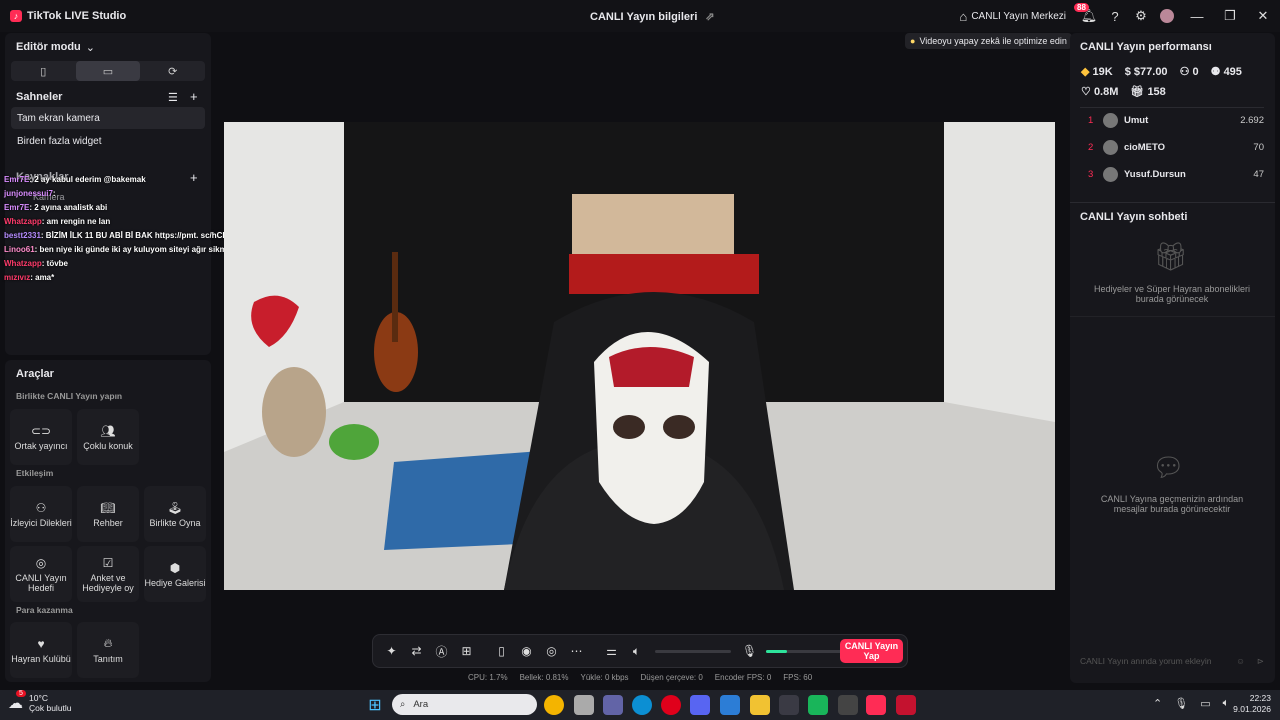  What do you see at coordinates (108, 118) in the screenshot?
I see `scene-item-0: Tam ekran kamera` at bounding box center [108, 118].